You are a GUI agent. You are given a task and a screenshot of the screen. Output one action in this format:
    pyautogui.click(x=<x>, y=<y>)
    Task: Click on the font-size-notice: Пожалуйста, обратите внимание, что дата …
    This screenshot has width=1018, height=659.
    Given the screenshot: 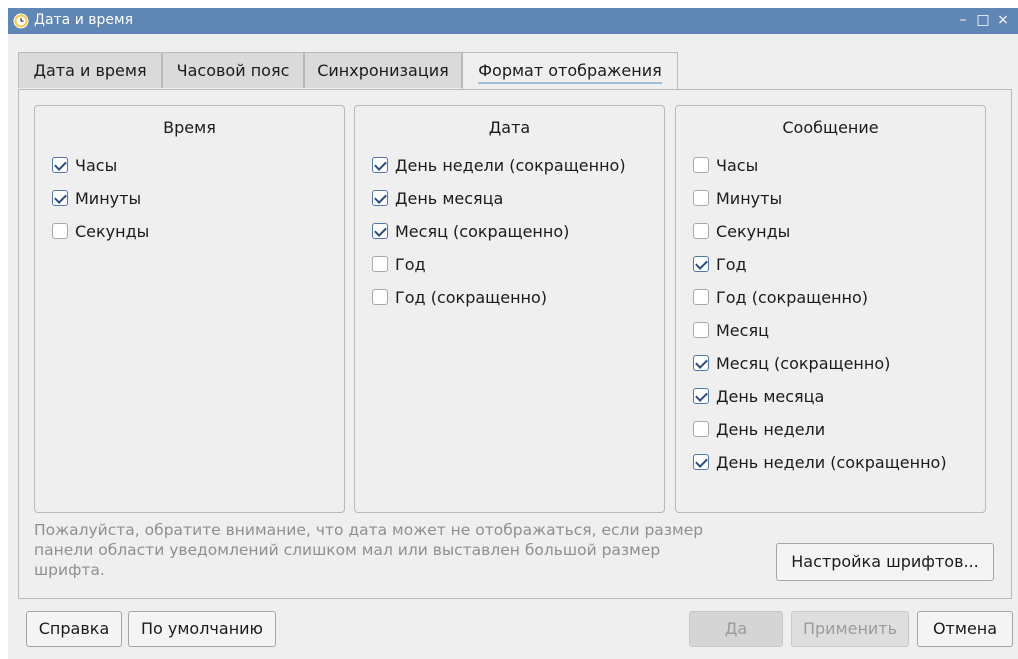 What is the action you would take?
    pyautogui.click(x=401, y=550)
    